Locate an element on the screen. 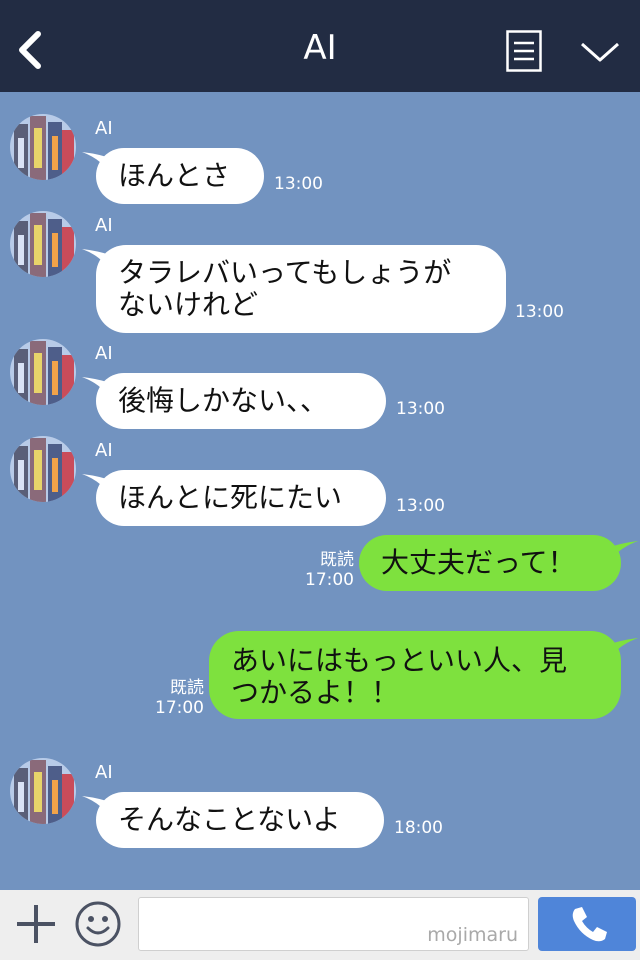 The width and height of the screenshot is (640, 960). add-button is located at coordinates (36, 924).